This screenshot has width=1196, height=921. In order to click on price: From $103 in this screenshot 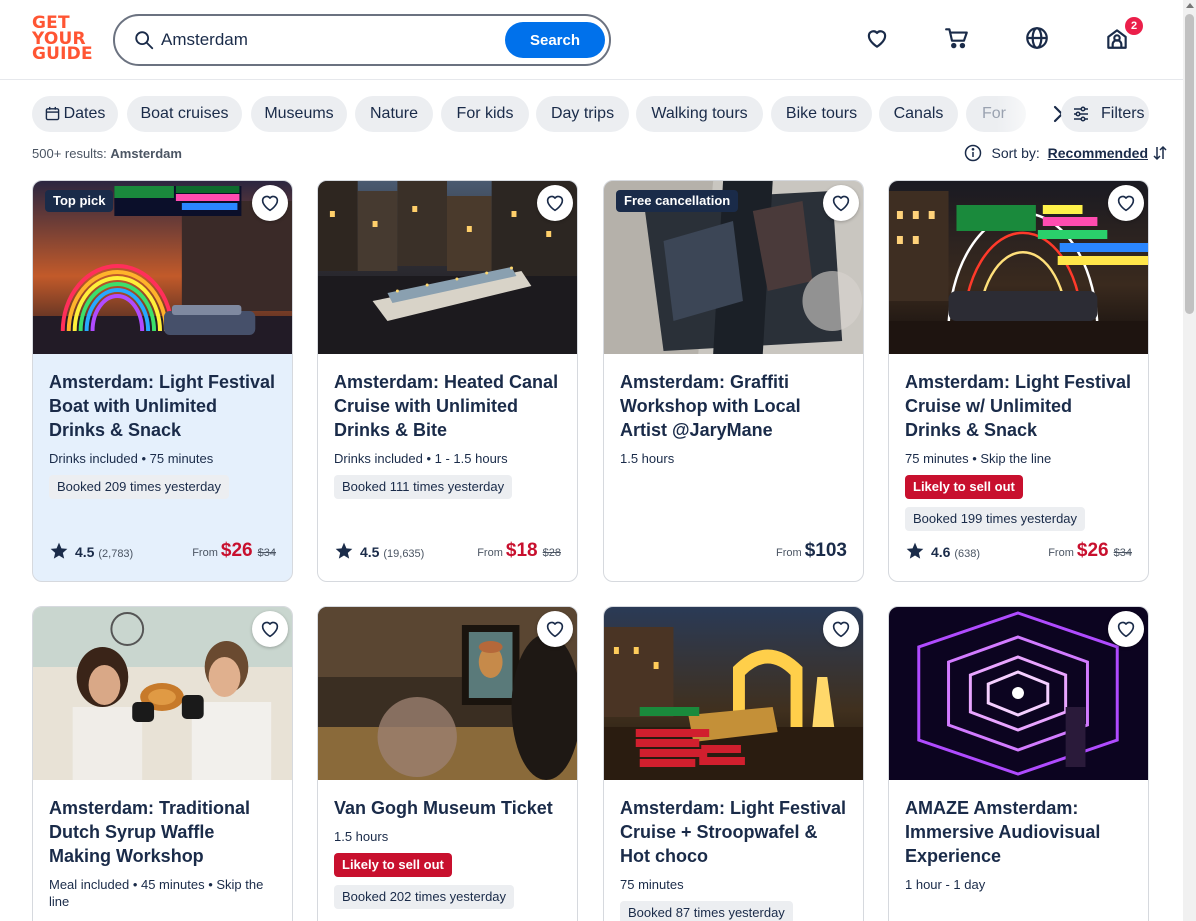, I will do `click(811, 552)`.